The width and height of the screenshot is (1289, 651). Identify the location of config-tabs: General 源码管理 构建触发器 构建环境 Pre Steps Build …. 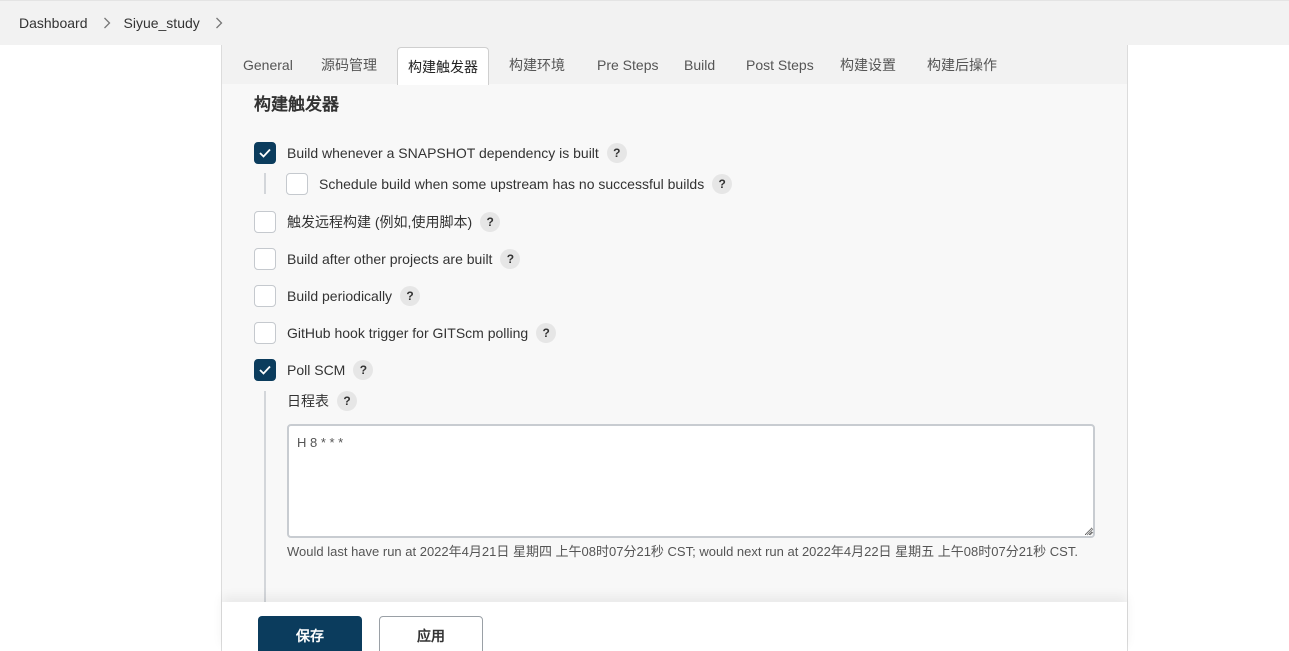
(674, 65).